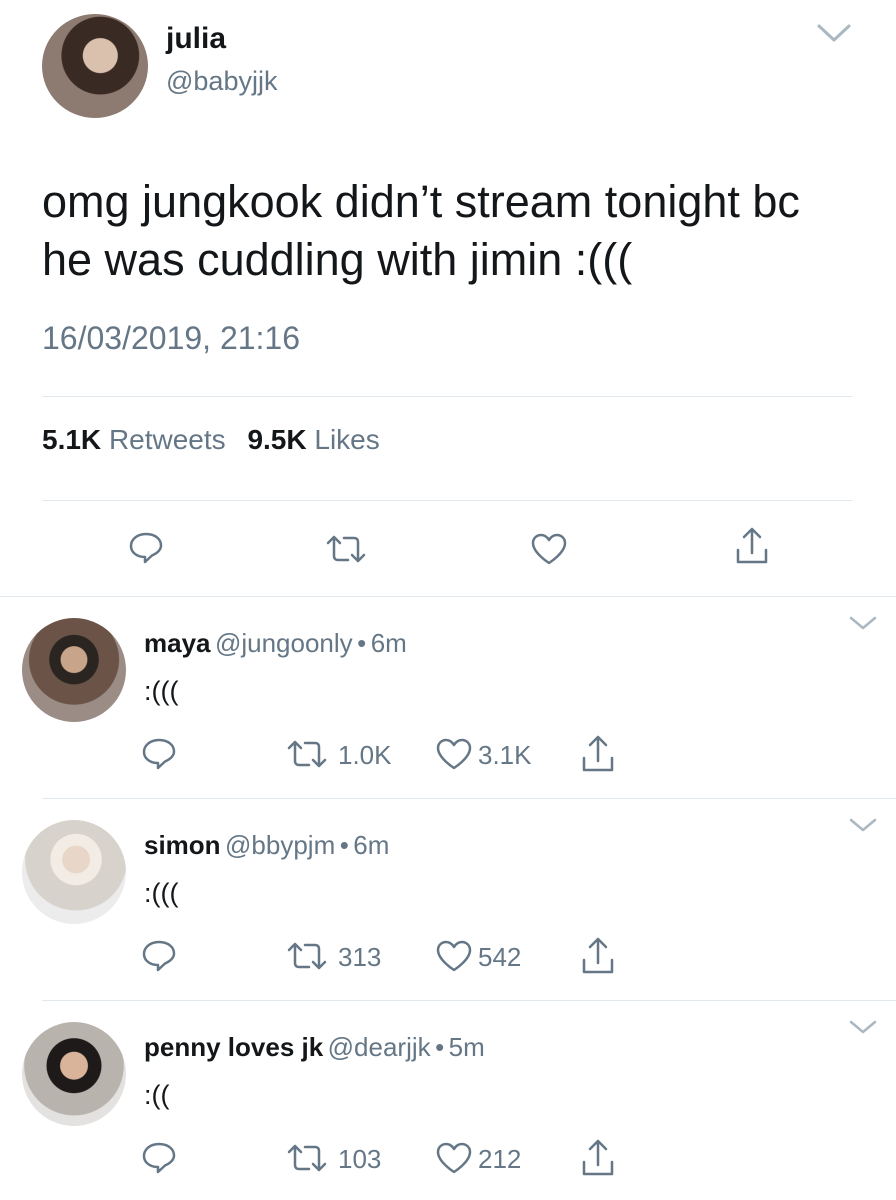  I want to click on display-name: julia, so click(196, 39).